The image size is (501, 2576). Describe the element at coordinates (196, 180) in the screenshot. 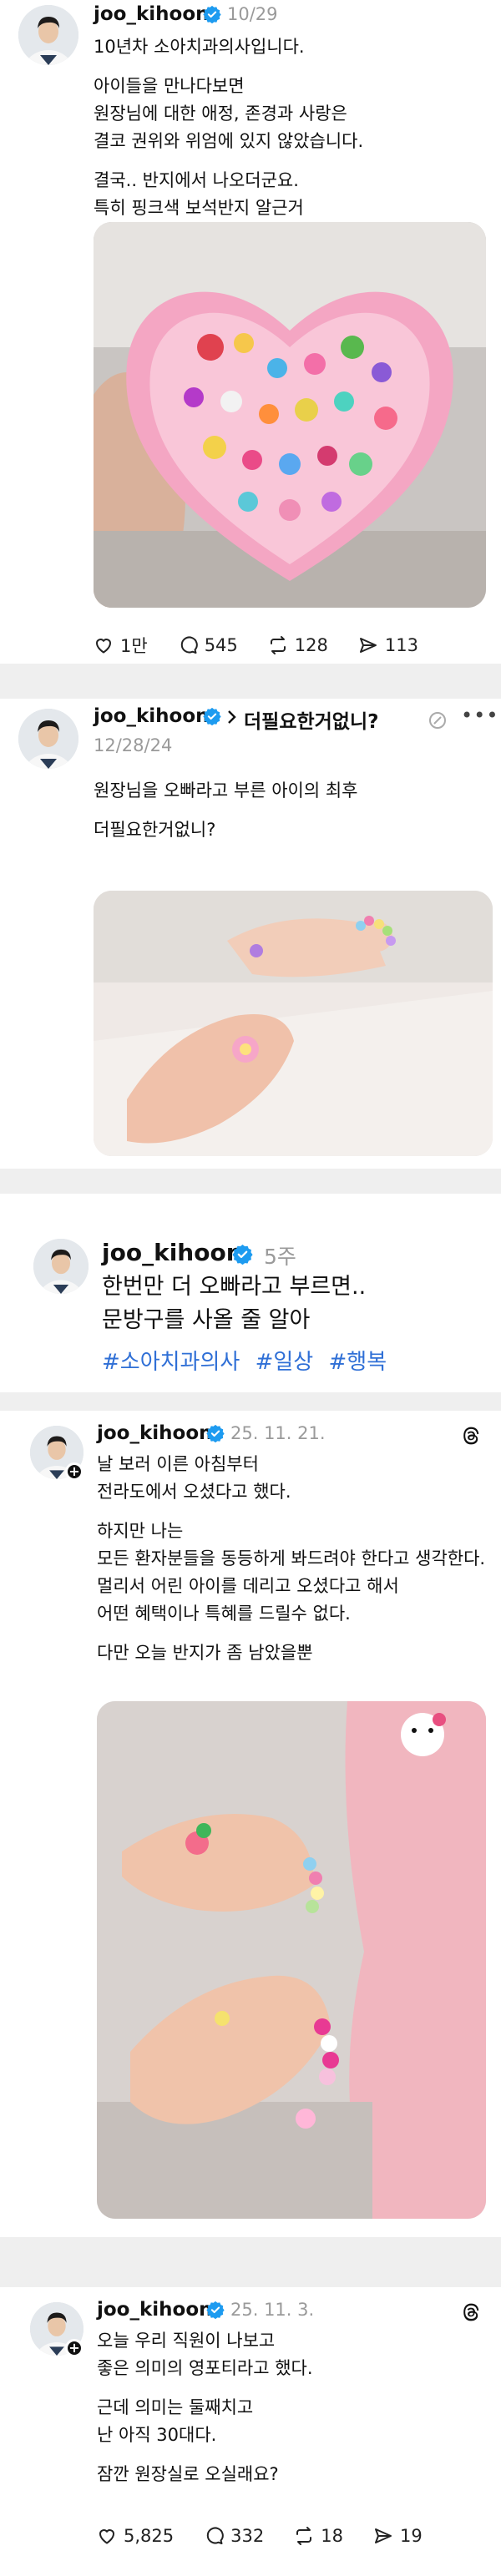

I see `text-line: 결국.. 반지에서 나오더군요.` at that location.